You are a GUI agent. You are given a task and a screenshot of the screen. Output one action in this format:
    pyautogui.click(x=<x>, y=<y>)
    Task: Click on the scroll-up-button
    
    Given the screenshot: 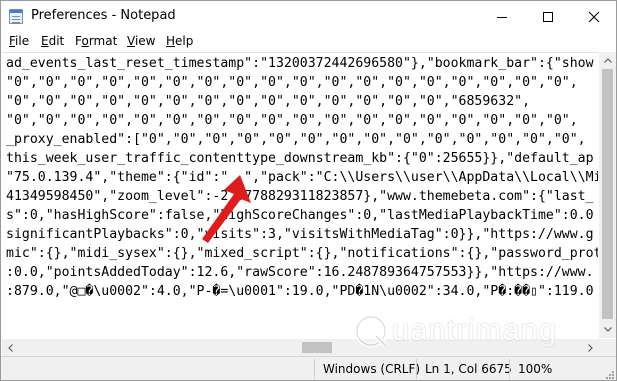 What is the action you would take?
    pyautogui.click(x=607, y=60)
    